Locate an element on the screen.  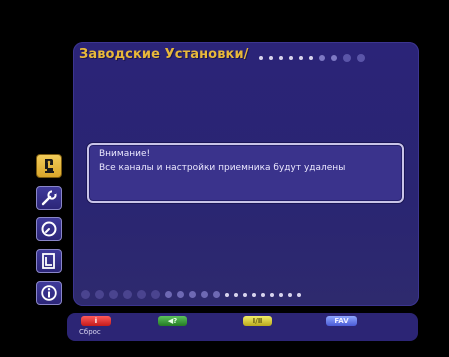
menu-title: Заводские Установки/ is located at coordinates (164, 54).